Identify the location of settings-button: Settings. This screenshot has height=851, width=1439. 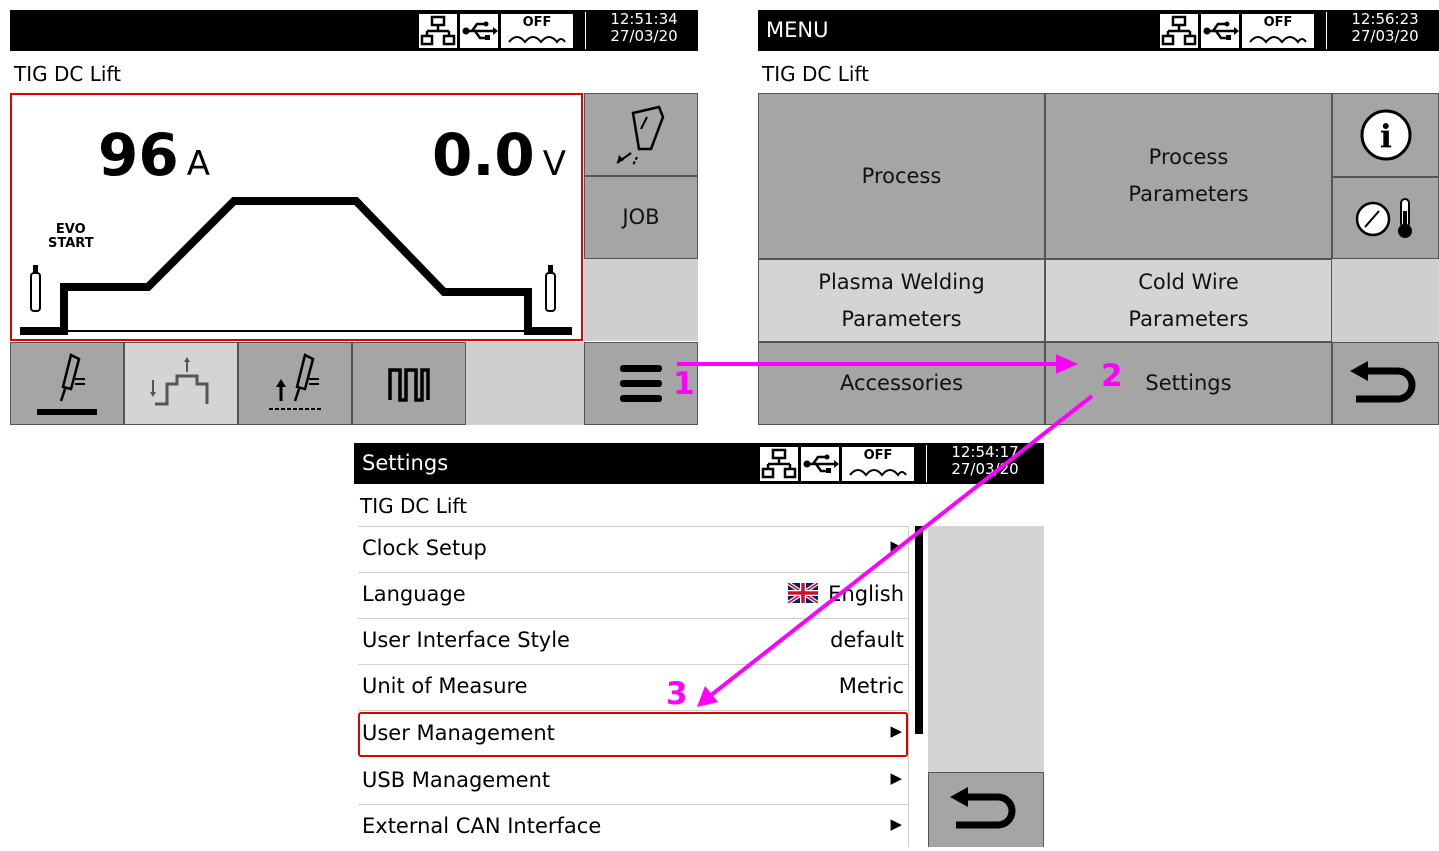
(1188, 383).